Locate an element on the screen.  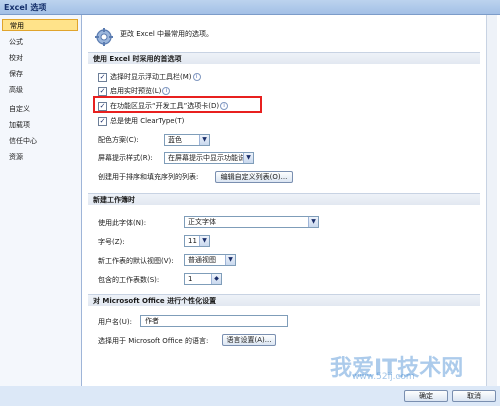
sidebar-item-popular: 常用 is located at coordinates (40, 25).